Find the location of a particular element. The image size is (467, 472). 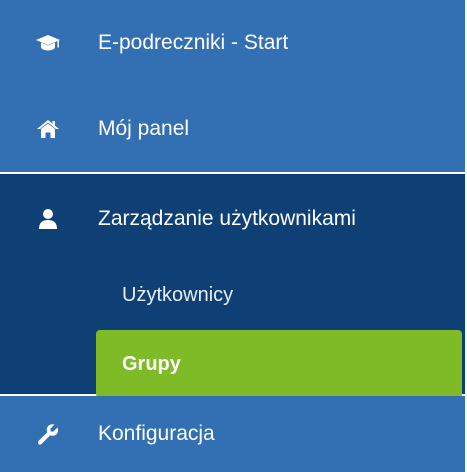

home-icon is located at coordinates (48, 129).